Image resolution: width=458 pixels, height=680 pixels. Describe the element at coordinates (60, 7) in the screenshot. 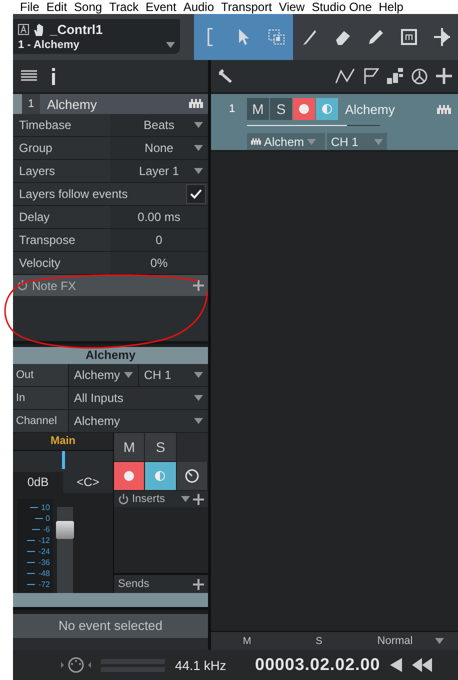

I see `menu-item: Edit` at that location.